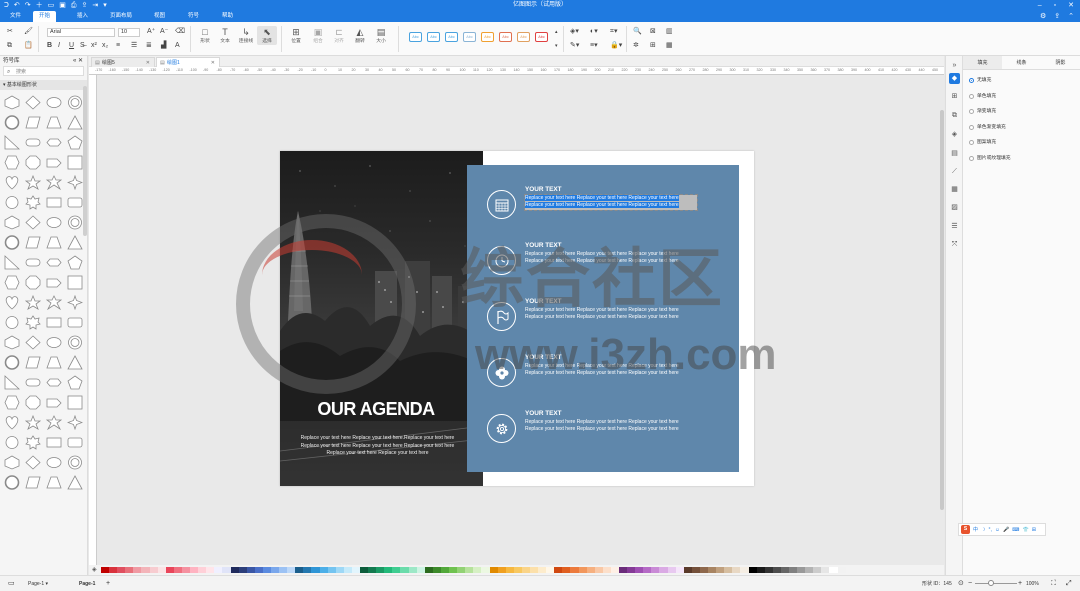 The image size is (1080, 591). I want to click on page-view-icon: ▭, so click(11, 583).